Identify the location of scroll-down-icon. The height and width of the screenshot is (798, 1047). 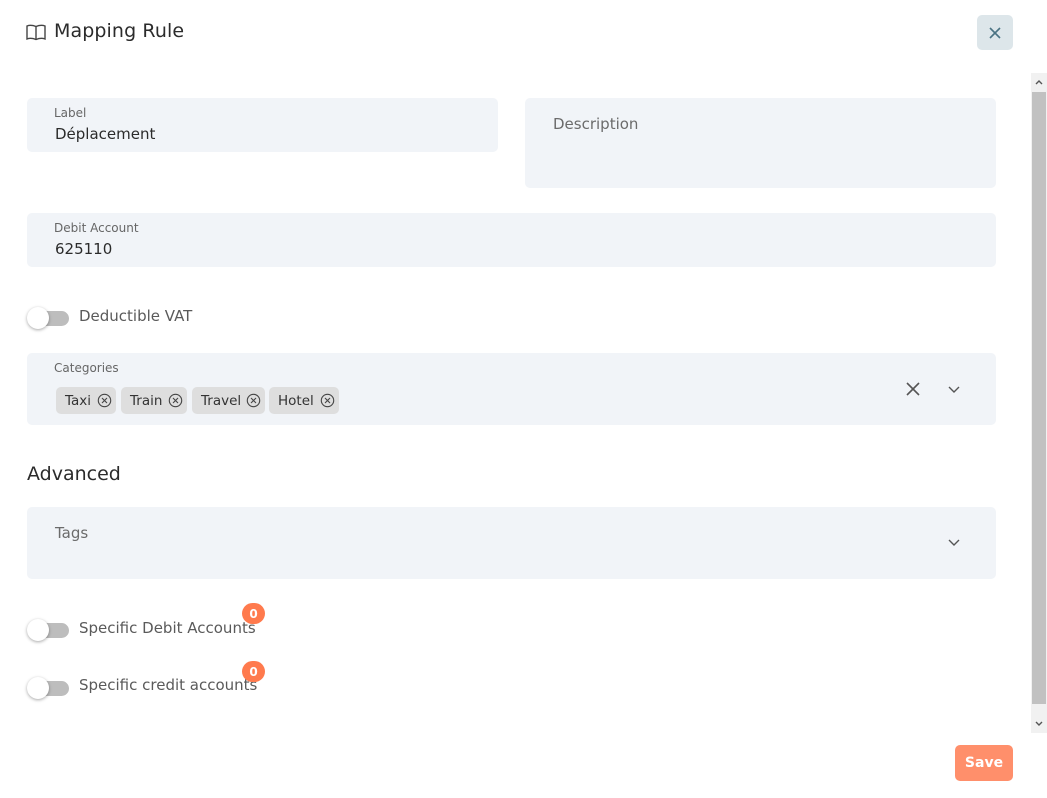
(1039, 724).